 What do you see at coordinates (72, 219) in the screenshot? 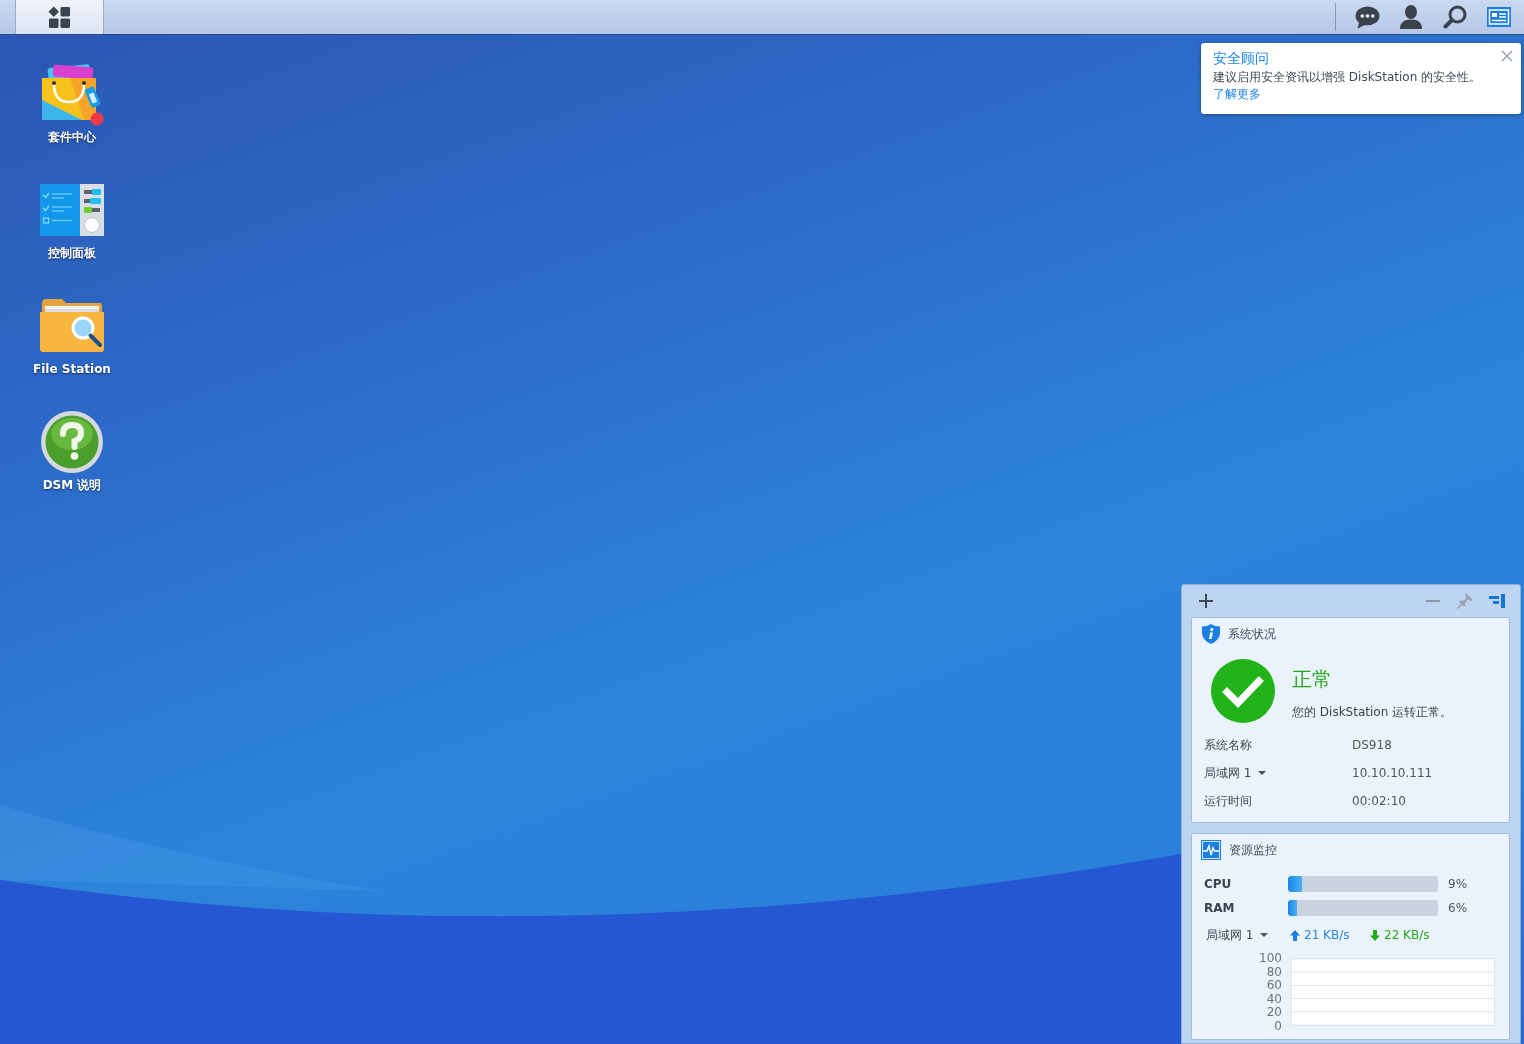
I see `desktop-shortcut: 控制面板` at bounding box center [72, 219].